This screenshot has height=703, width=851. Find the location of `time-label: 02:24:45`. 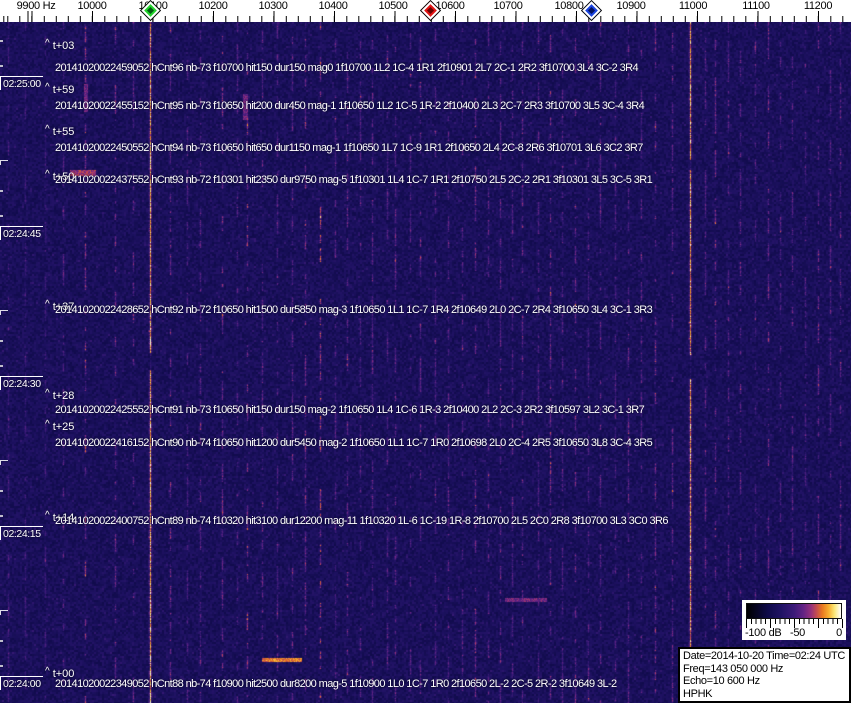

time-label: 02:24:45 is located at coordinates (21, 233).